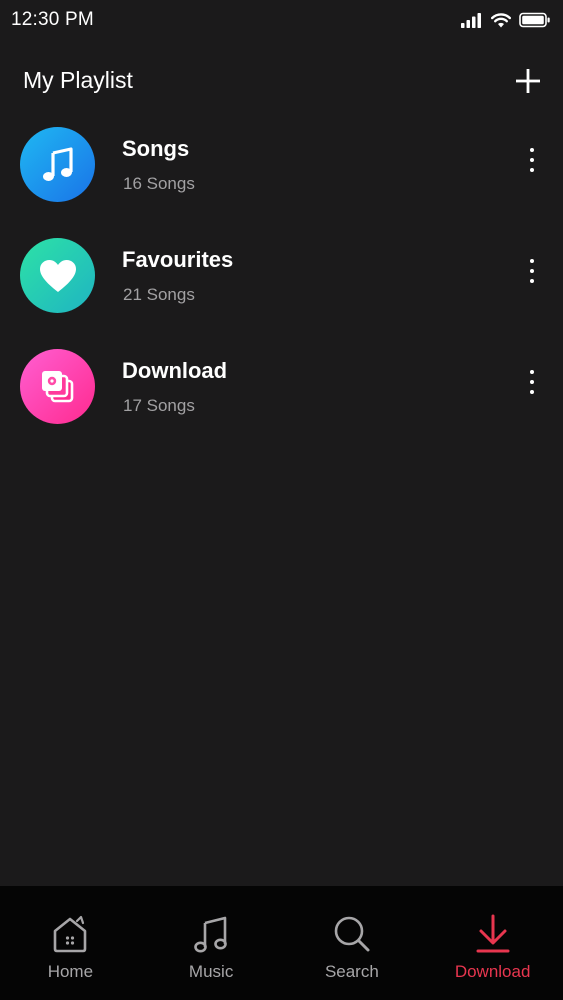  What do you see at coordinates (211, 934) in the screenshot?
I see `music-icon` at bounding box center [211, 934].